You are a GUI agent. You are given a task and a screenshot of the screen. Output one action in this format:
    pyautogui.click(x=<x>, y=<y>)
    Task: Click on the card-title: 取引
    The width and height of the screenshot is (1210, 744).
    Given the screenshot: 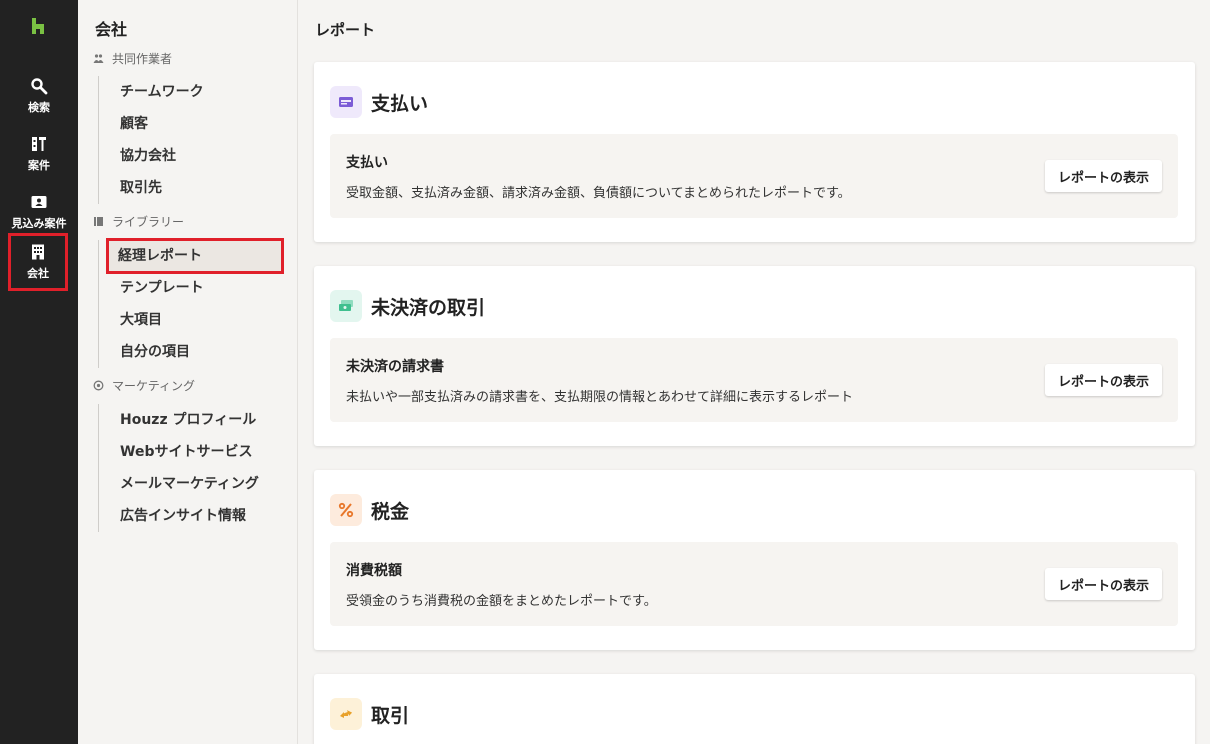 What is the action you would take?
    pyautogui.click(x=390, y=715)
    